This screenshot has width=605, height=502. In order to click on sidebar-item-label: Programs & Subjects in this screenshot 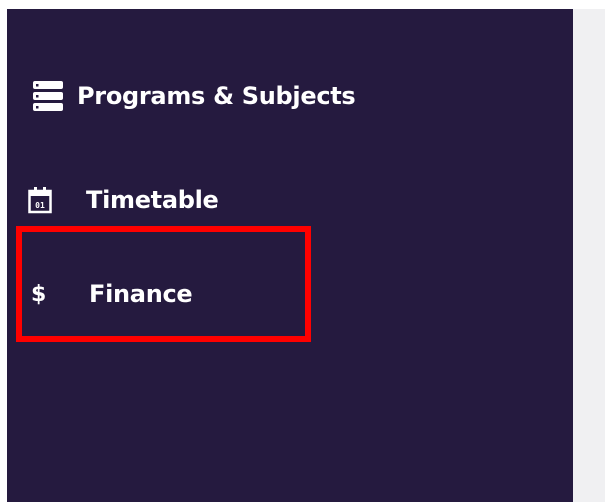, I will do `click(216, 96)`.